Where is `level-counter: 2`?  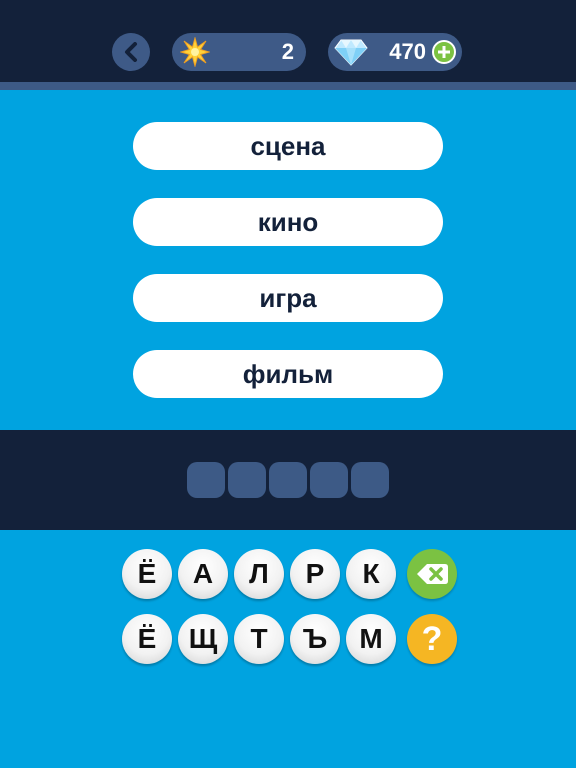 level-counter: 2 is located at coordinates (239, 52).